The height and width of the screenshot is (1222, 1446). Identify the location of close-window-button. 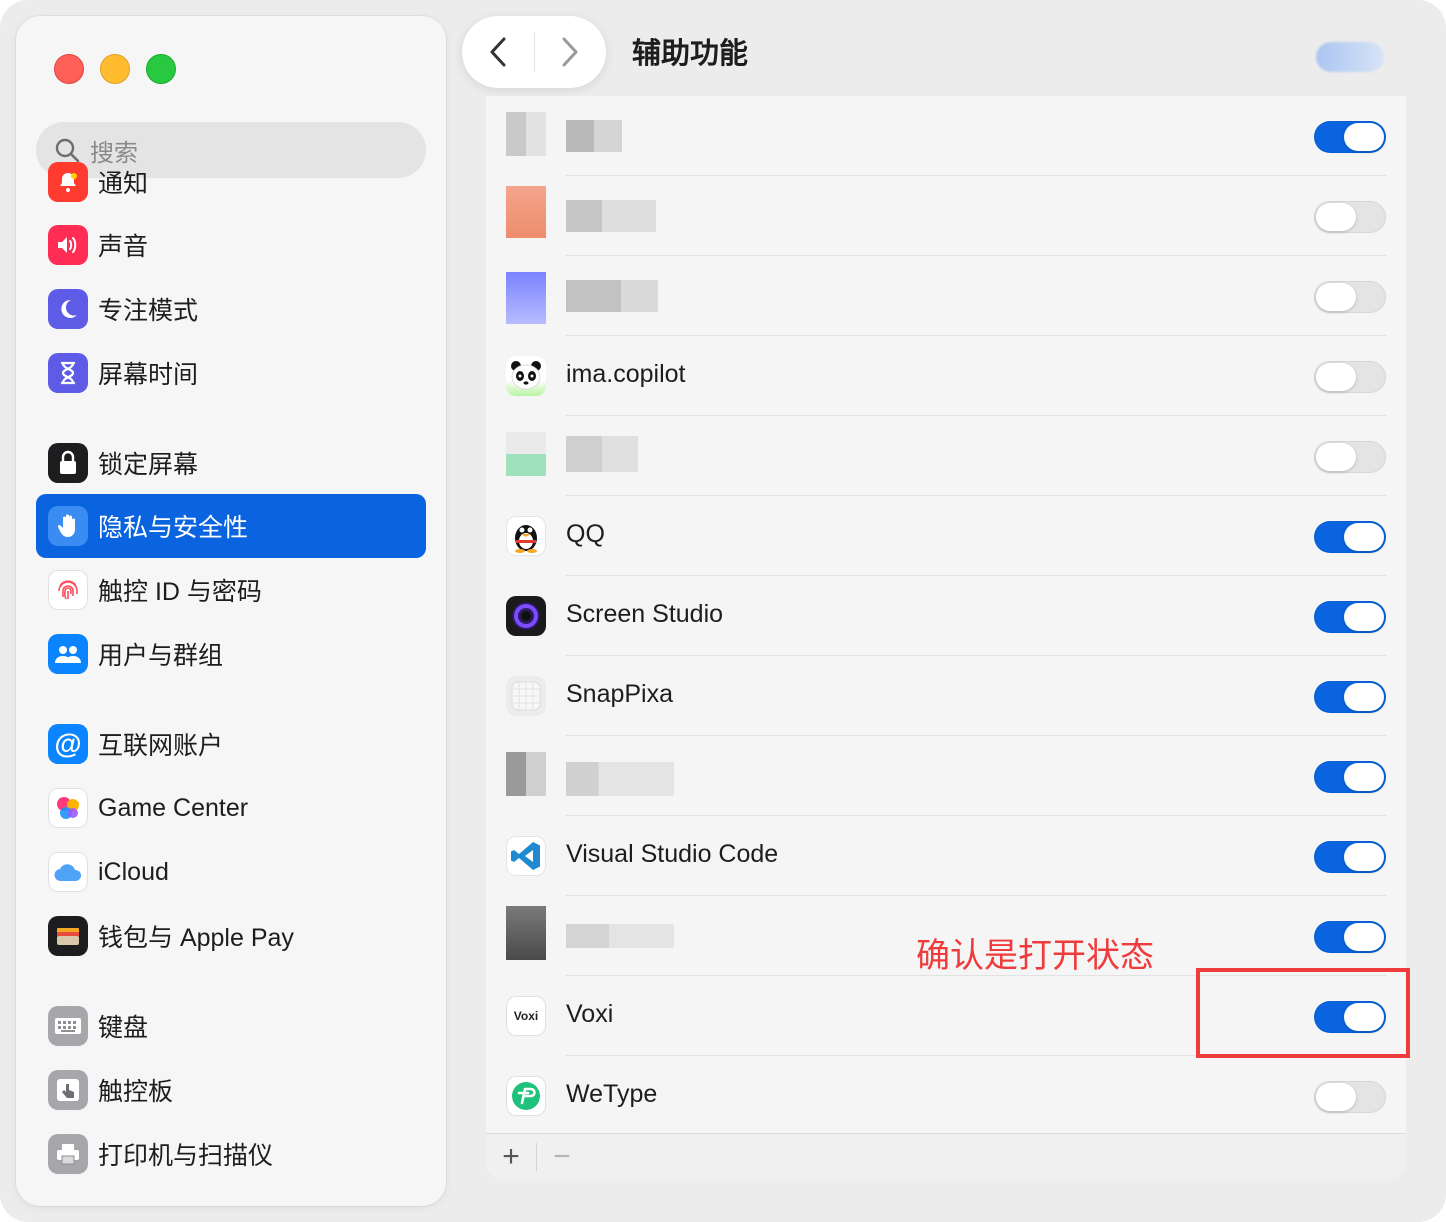
(69, 69).